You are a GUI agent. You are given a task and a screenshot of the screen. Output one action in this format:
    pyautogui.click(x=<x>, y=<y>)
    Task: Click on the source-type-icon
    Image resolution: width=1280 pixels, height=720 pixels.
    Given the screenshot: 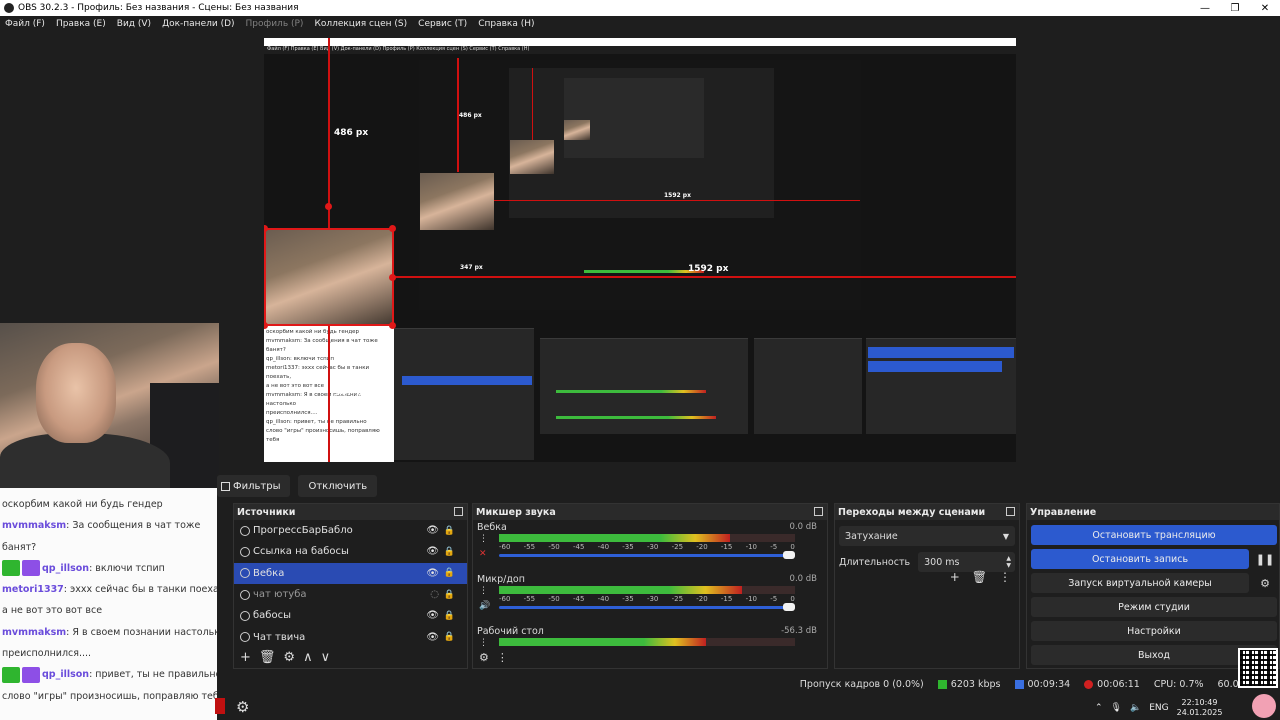 What is the action you would take?
    pyautogui.click(x=245, y=615)
    